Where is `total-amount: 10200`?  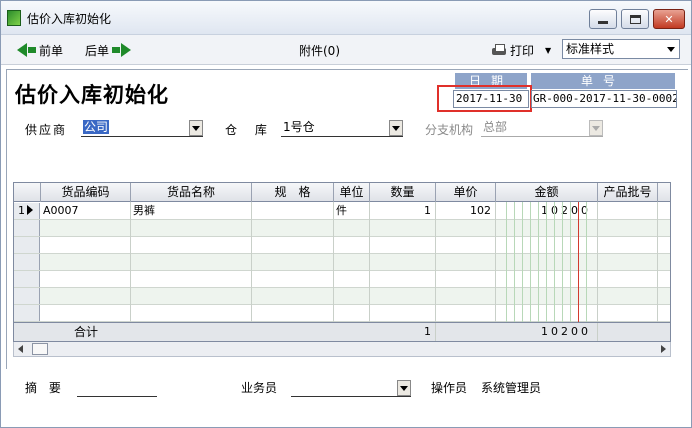
total-amount: 10200 is located at coordinates (547, 332).